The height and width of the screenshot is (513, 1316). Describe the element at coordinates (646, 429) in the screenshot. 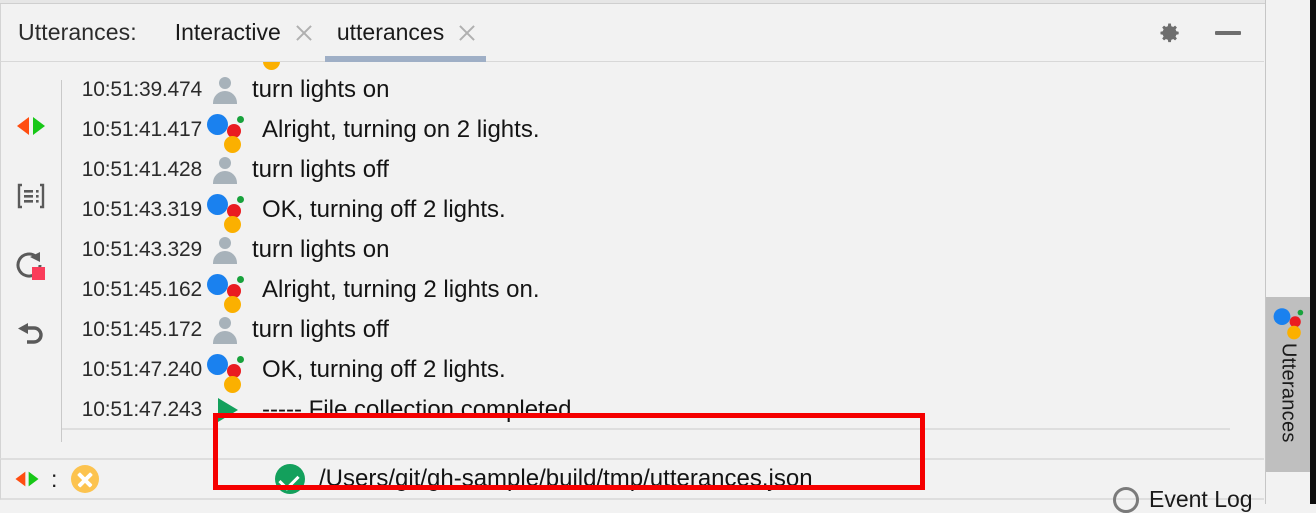

I see `row-divider` at that location.